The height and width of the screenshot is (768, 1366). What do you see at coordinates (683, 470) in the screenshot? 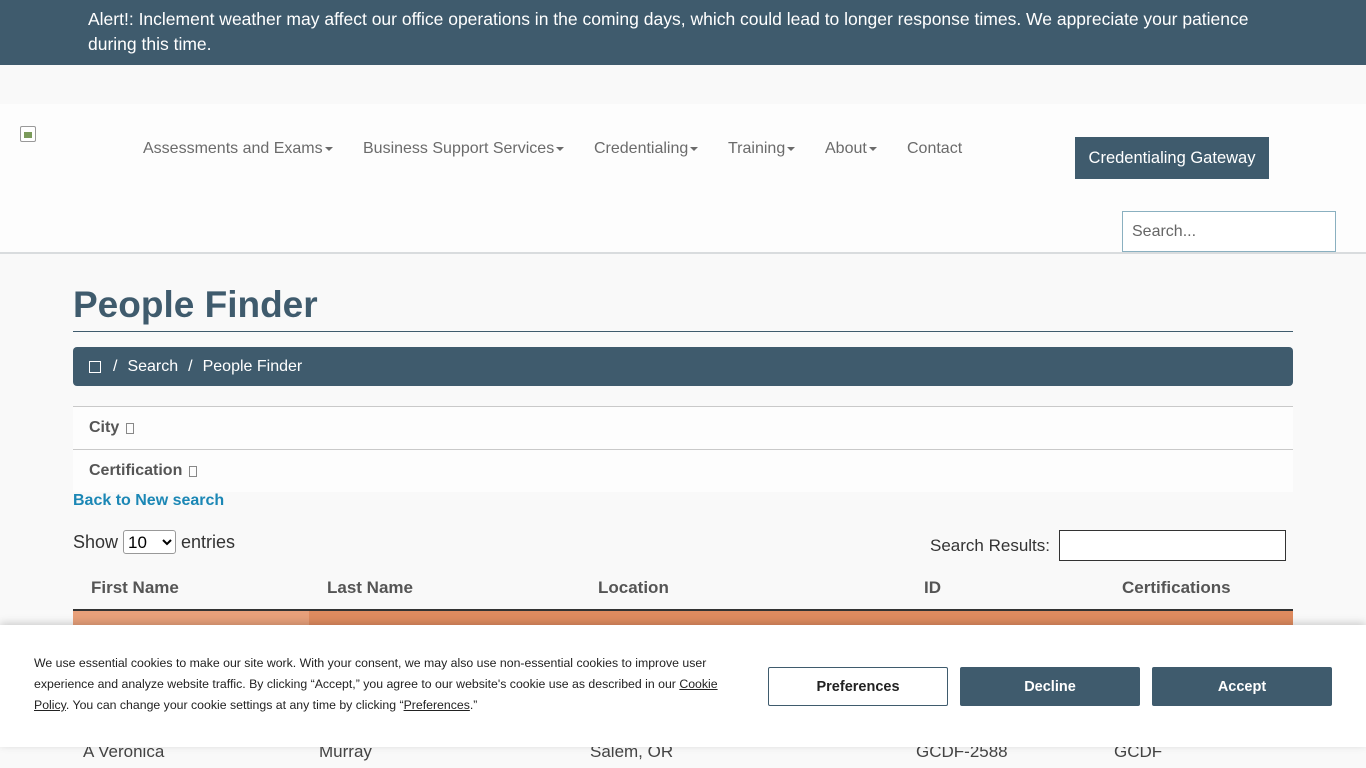
I see `filter-certification: Certification` at bounding box center [683, 470].